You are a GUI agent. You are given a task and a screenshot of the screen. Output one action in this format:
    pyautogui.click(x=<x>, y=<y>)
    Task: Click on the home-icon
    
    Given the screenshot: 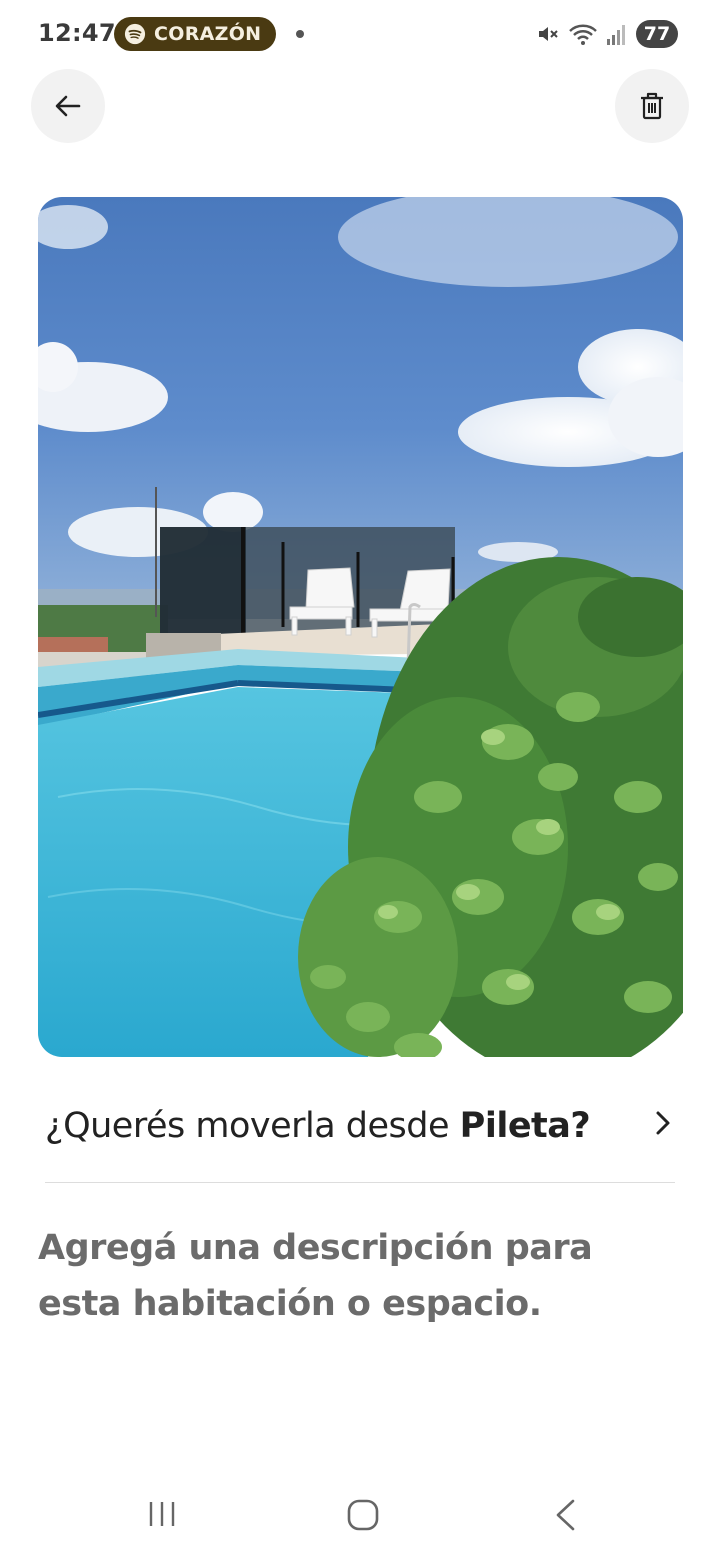 What is the action you would take?
    pyautogui.click(x=363, y=1515)
    